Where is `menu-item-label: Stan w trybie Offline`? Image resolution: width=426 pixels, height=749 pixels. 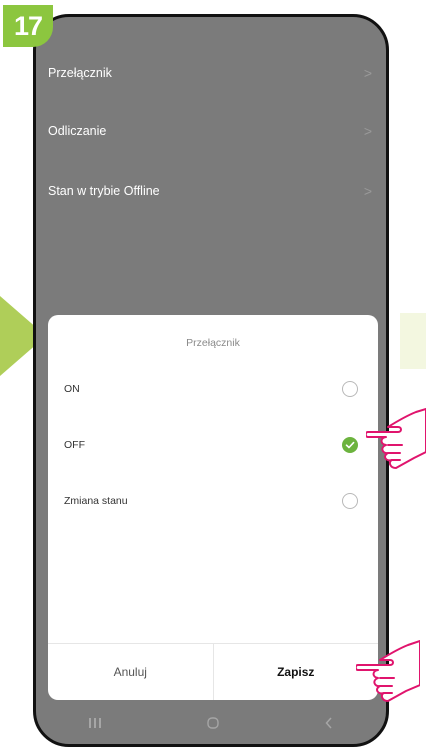 menu-item-label: Stan w trybie Offline is located at coordinates (104, 191).